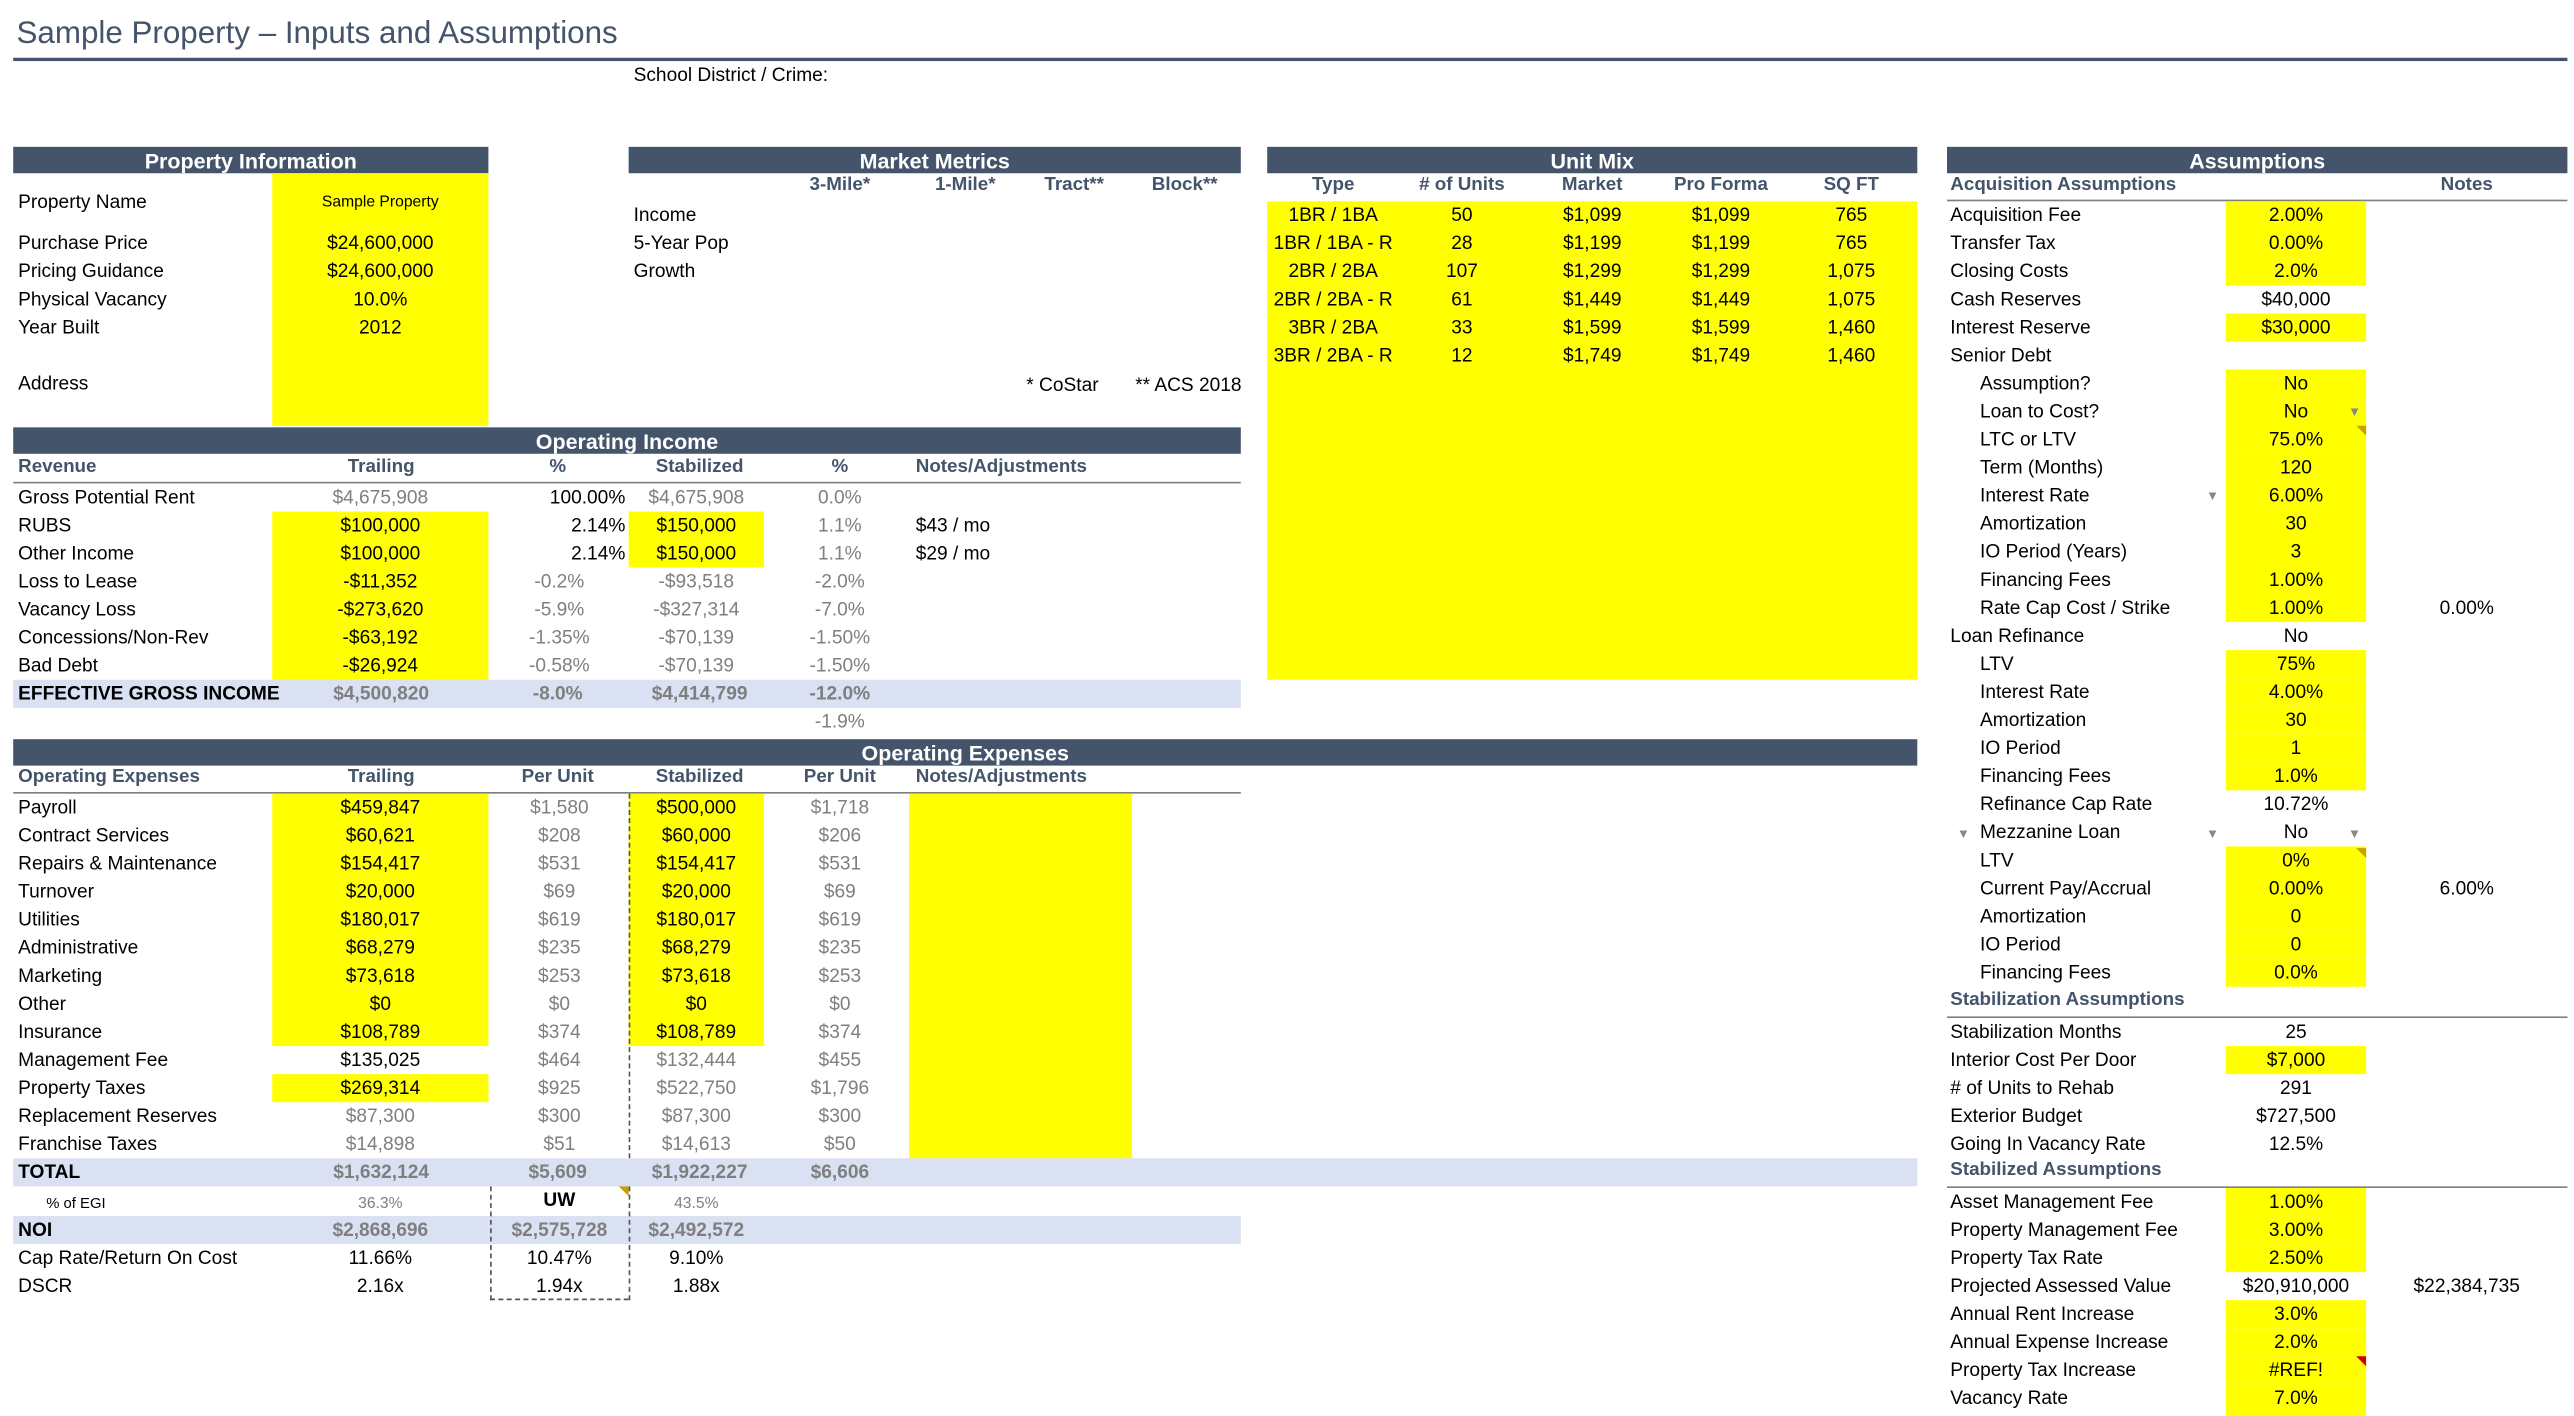 Image resolution: width=2574 pixels, height=1416 pixels. Describe the element at coordinates (2296, 328) in the screenshot. I see `assumption-value: $30,000` at that location.